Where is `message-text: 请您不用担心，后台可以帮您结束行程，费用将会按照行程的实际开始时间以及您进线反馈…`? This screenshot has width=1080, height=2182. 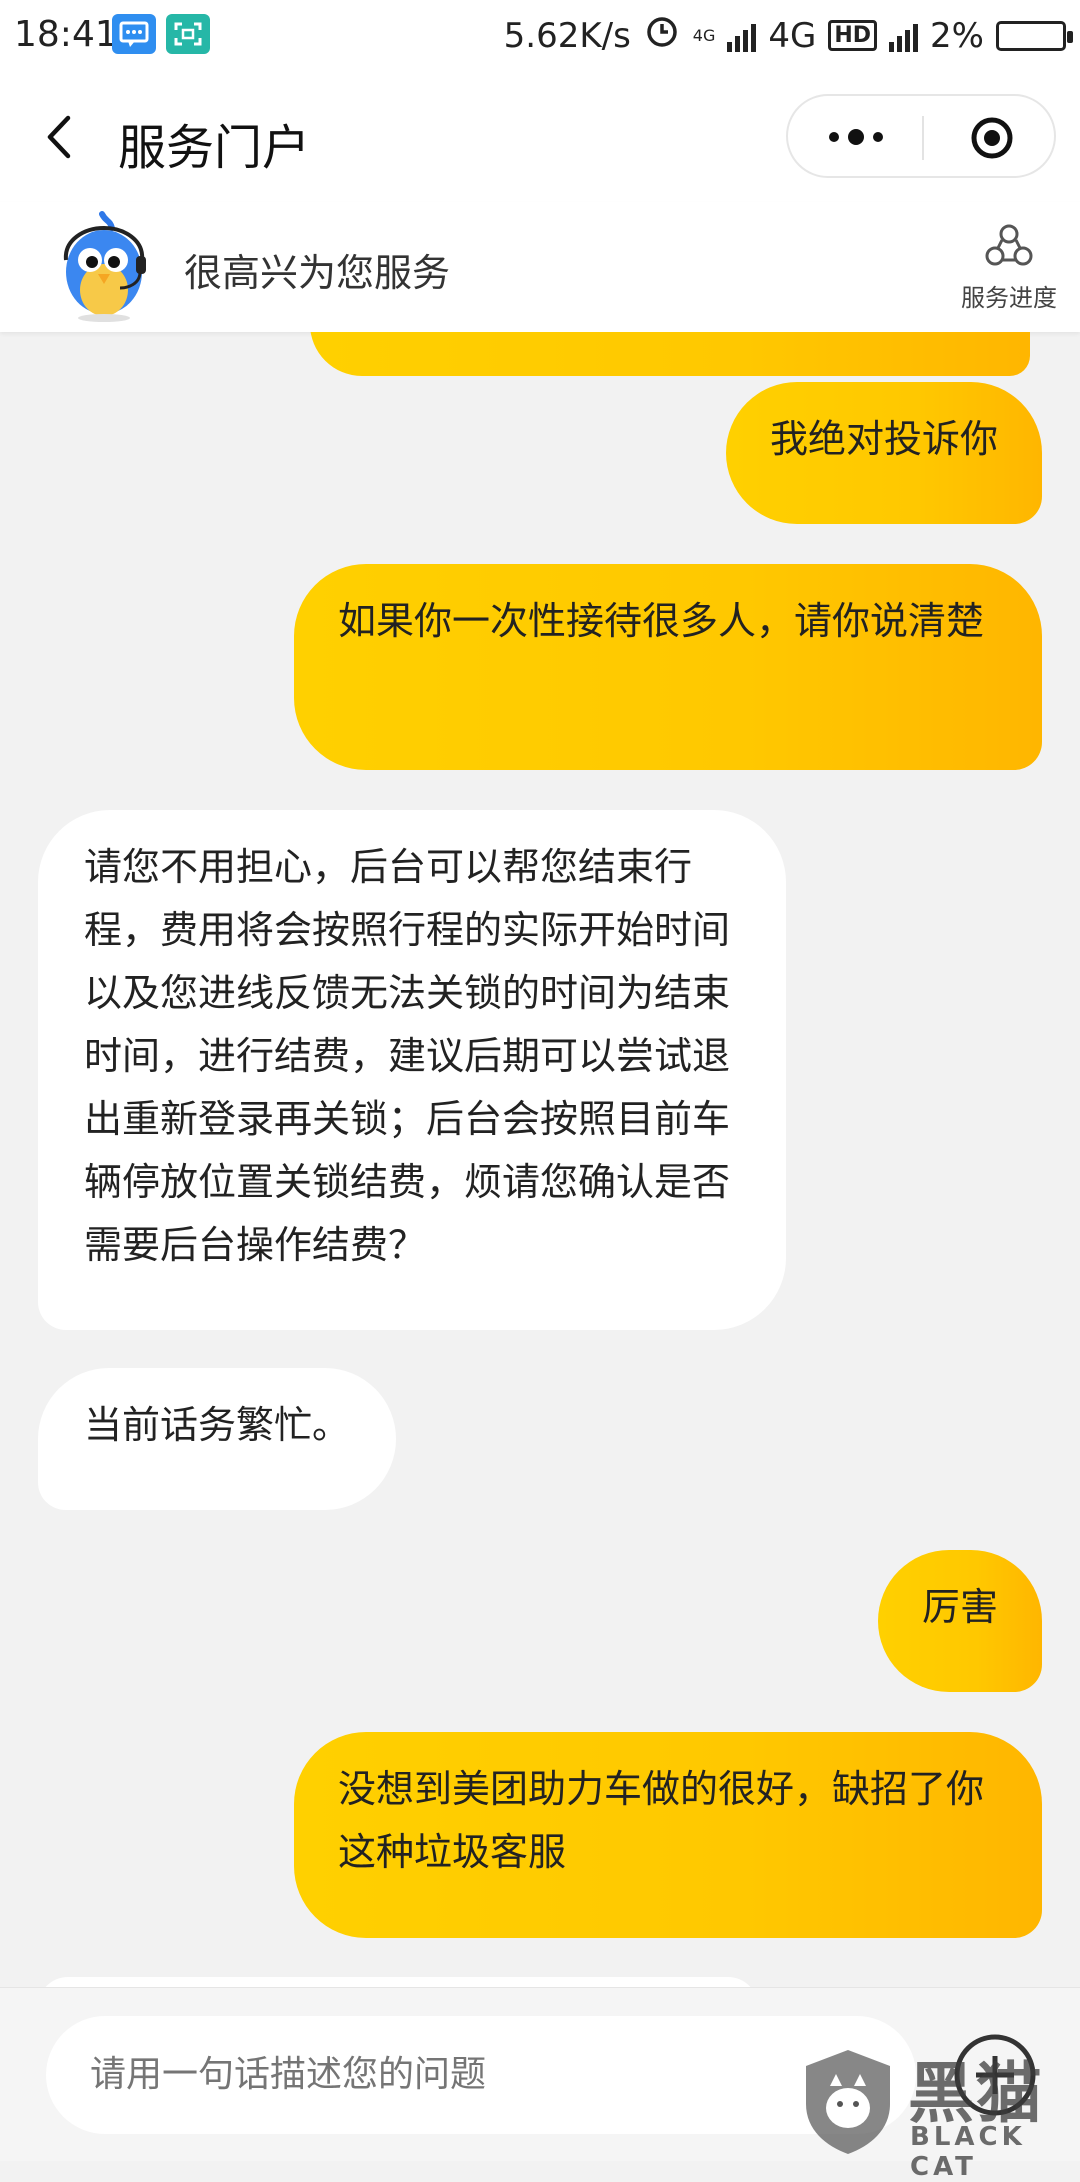 message-text: 请您不用担心，后台可以帮您结束行程，费用将会按照行程的实际开始时间以及您进线反馈… is located at coordinates (407, 1056).